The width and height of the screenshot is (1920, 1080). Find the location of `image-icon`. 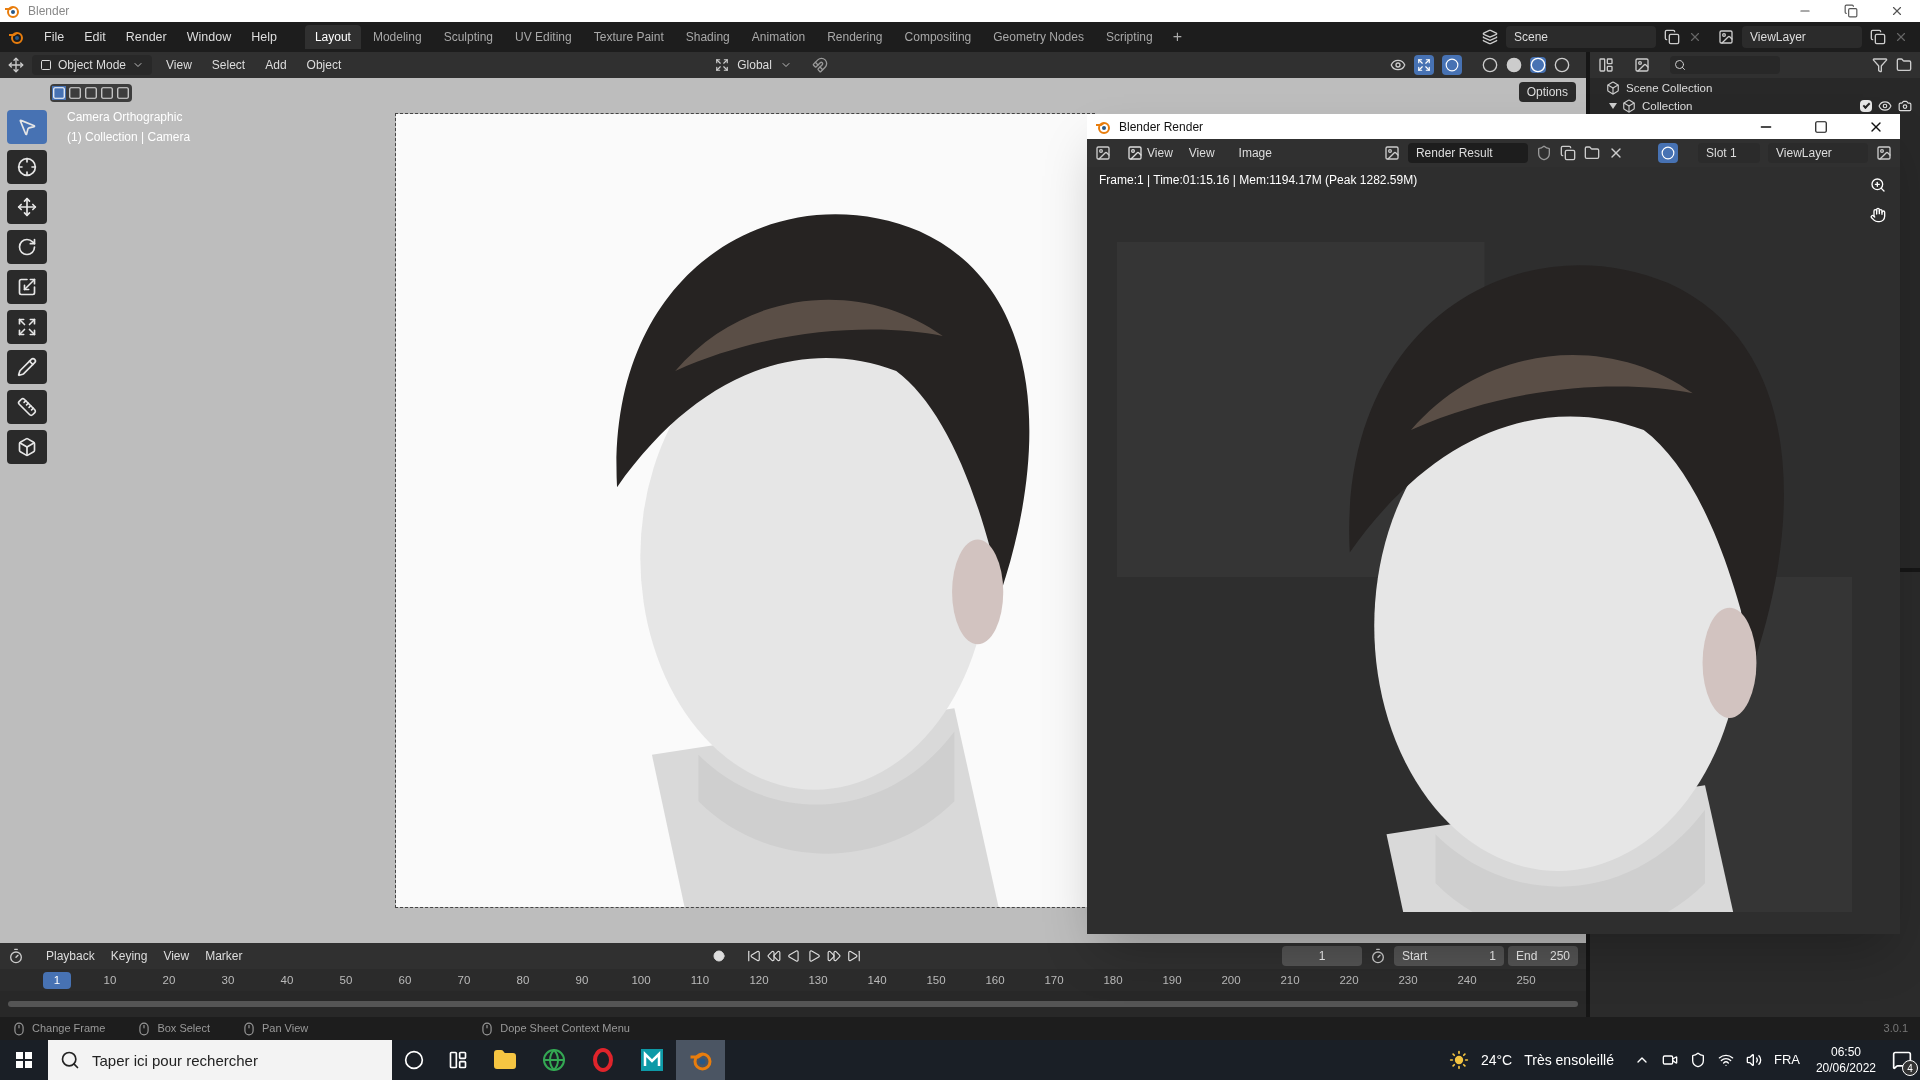

image-icon is located at coordinates (1726, 37).